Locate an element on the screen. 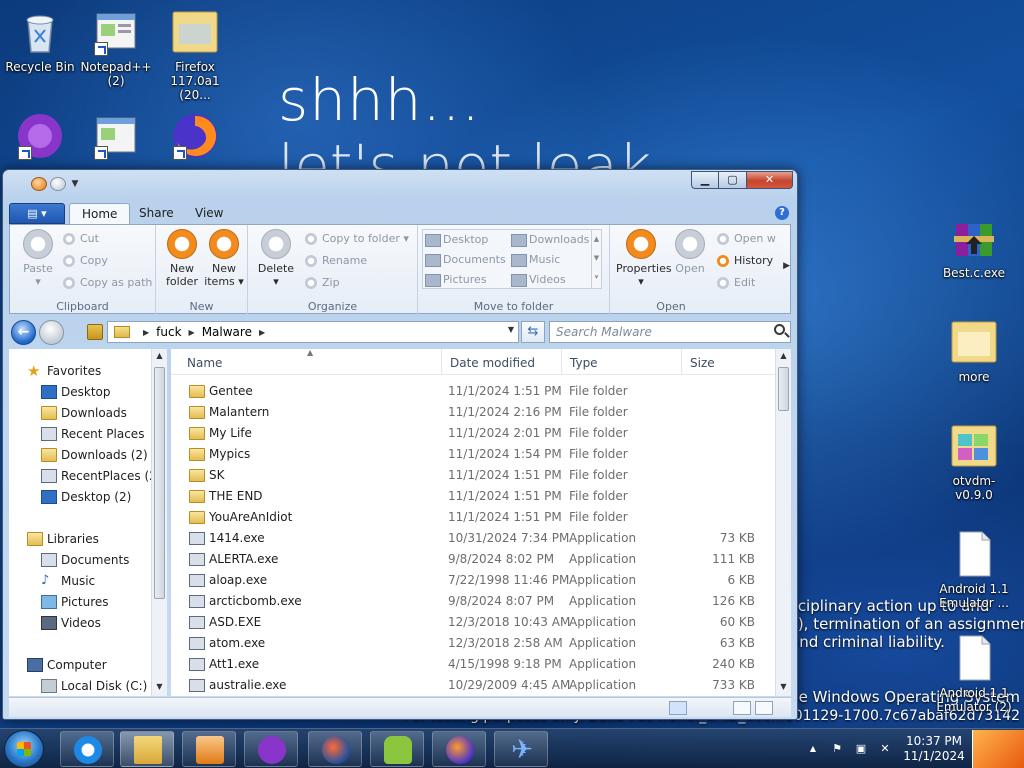  desktop-icon-purple-app is located at coordinates (40, 140).